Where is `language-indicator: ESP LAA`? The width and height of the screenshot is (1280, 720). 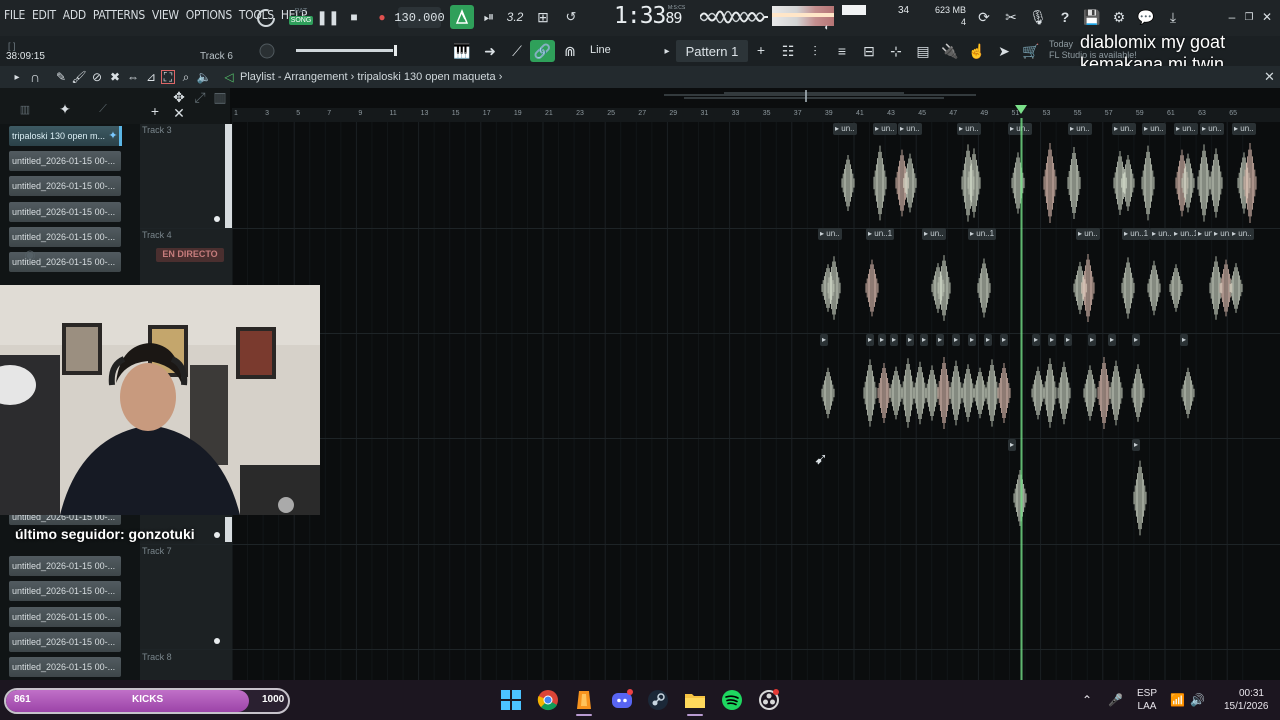
language-indicator: ESP LAA is located at coordinates (1147, 700).